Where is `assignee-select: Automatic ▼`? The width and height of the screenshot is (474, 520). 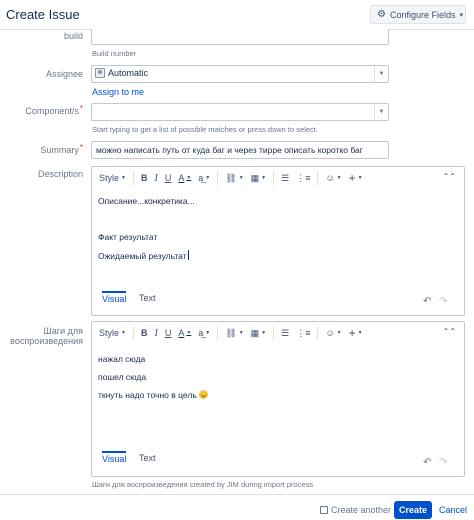
assignee-select: Automatic ▼ is located at coordinates (240, 74).